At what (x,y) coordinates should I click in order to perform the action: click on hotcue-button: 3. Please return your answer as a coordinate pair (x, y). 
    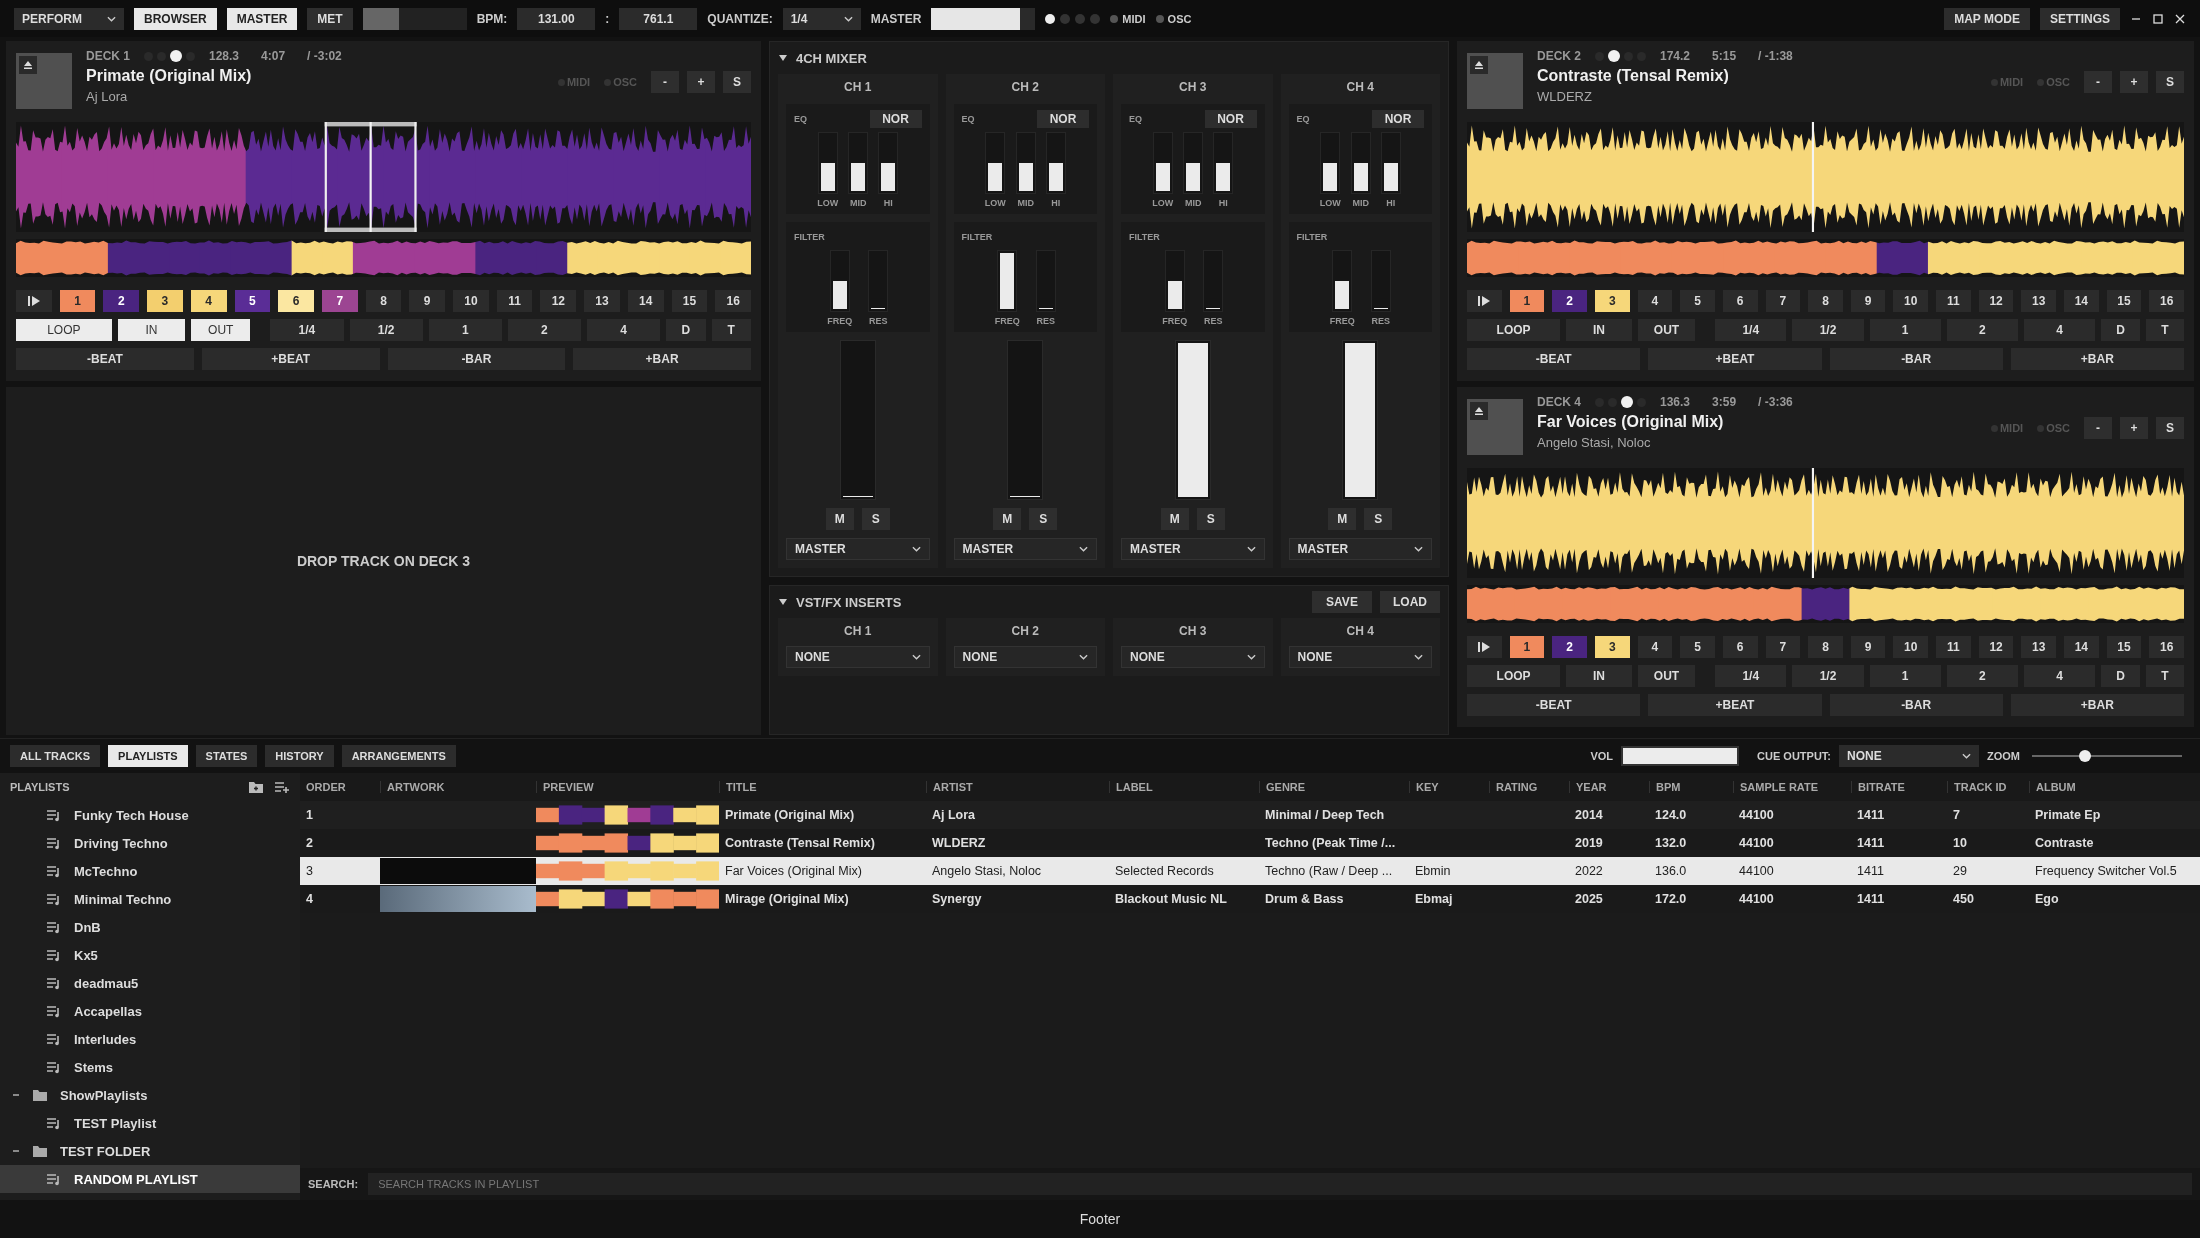
    Looking at the image, I should click on (1612, 301).